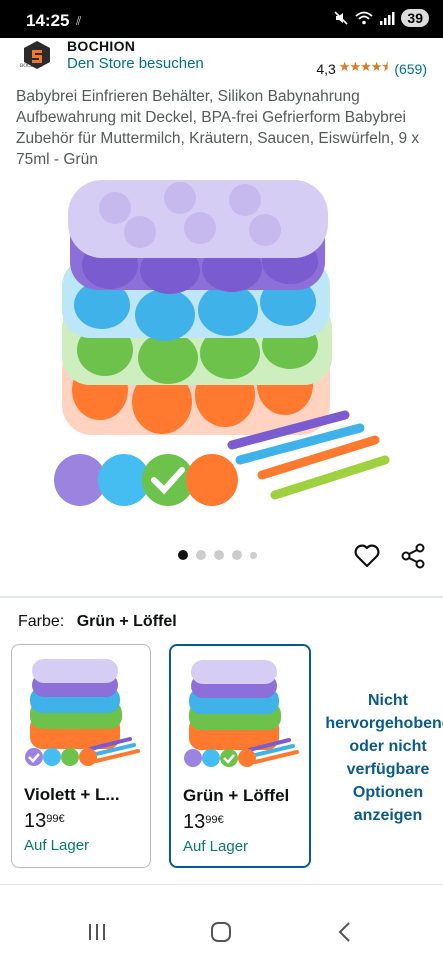  Describe the element at coordinates (48, 20) in the screenshot. I see `status-time: 14:25` at that location.